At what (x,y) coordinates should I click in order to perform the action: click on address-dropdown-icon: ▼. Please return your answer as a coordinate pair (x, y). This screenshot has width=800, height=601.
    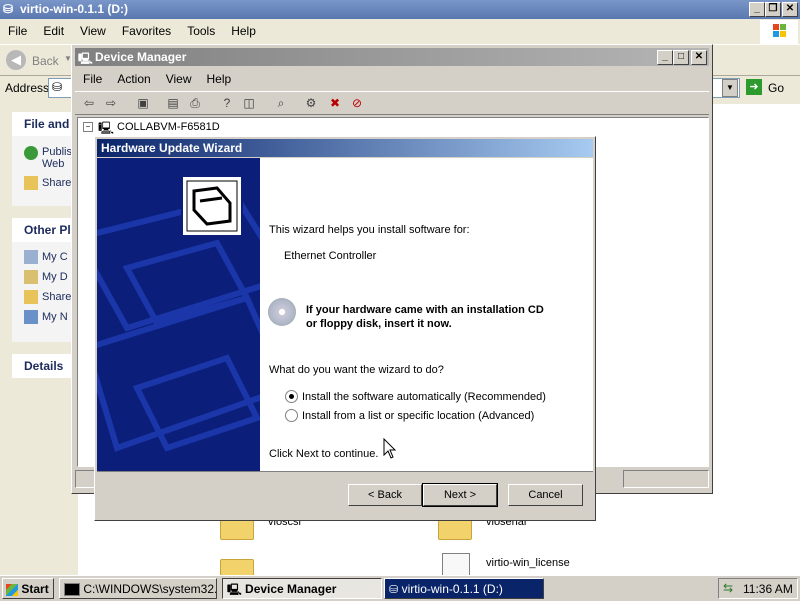
    Looking at the image, I should click on (730, 88).